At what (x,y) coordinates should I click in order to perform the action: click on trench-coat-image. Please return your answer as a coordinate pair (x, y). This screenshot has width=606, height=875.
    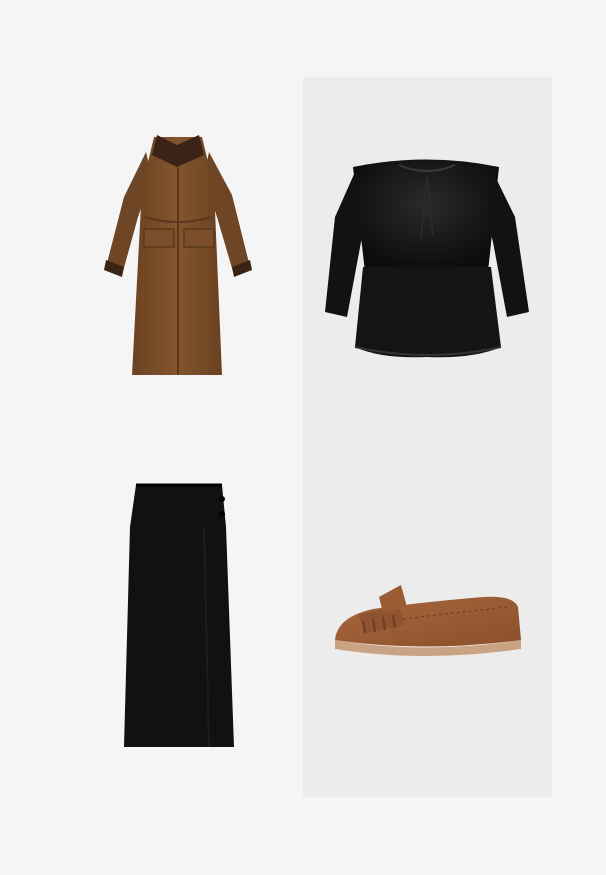
    Looking at the image, I should click on (178, 255).